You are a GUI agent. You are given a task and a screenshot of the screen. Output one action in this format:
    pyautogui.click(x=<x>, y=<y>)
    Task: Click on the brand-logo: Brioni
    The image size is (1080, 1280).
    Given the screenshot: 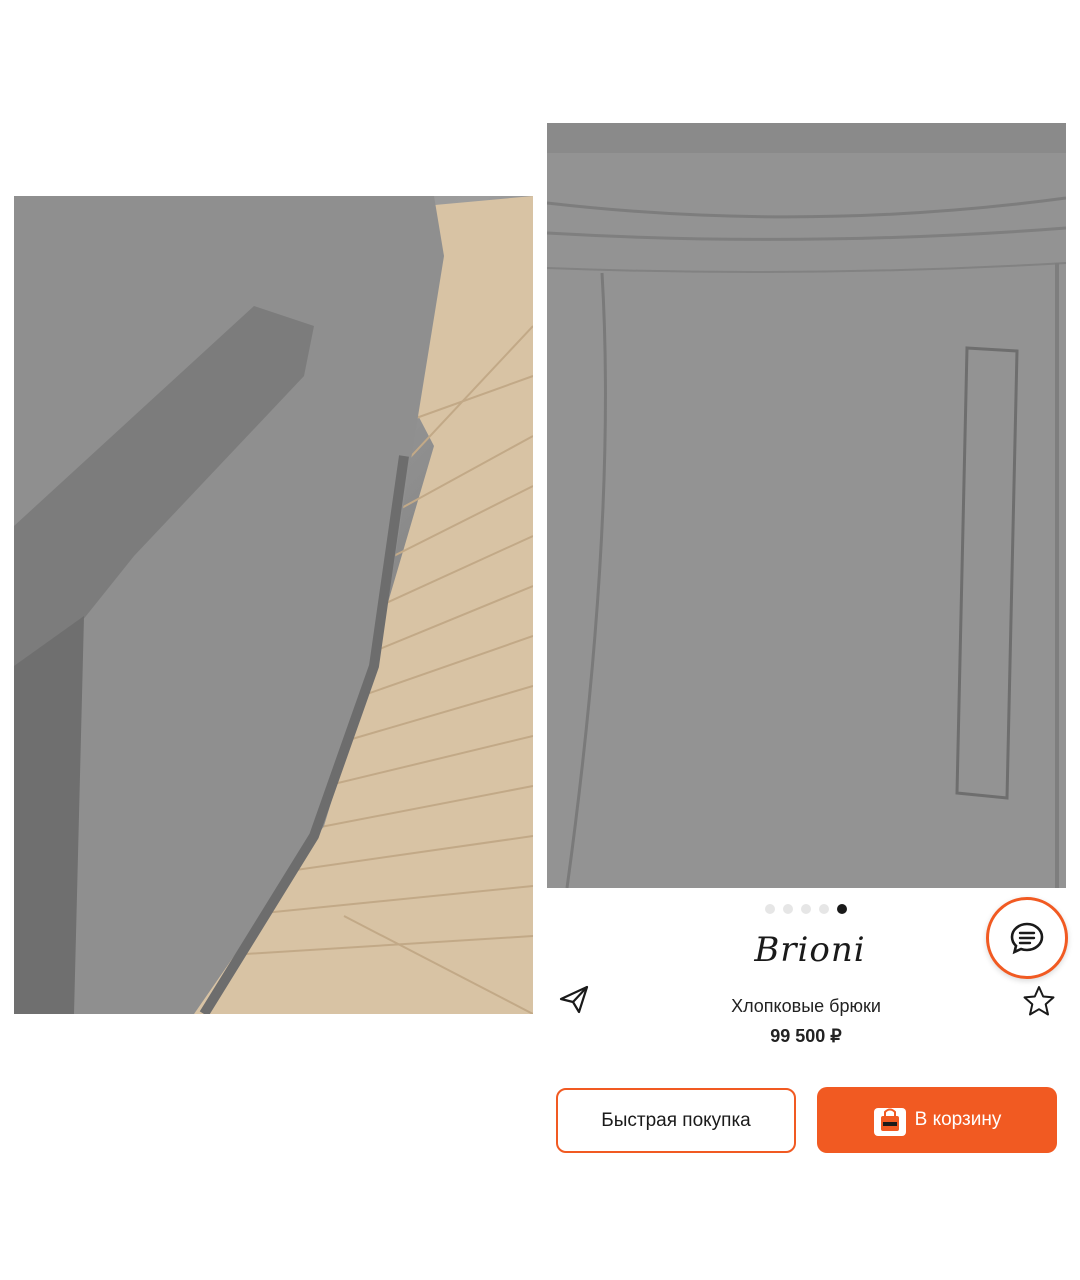 What is the action you would take?
    pyautogui.click(x=810, y=955)
    